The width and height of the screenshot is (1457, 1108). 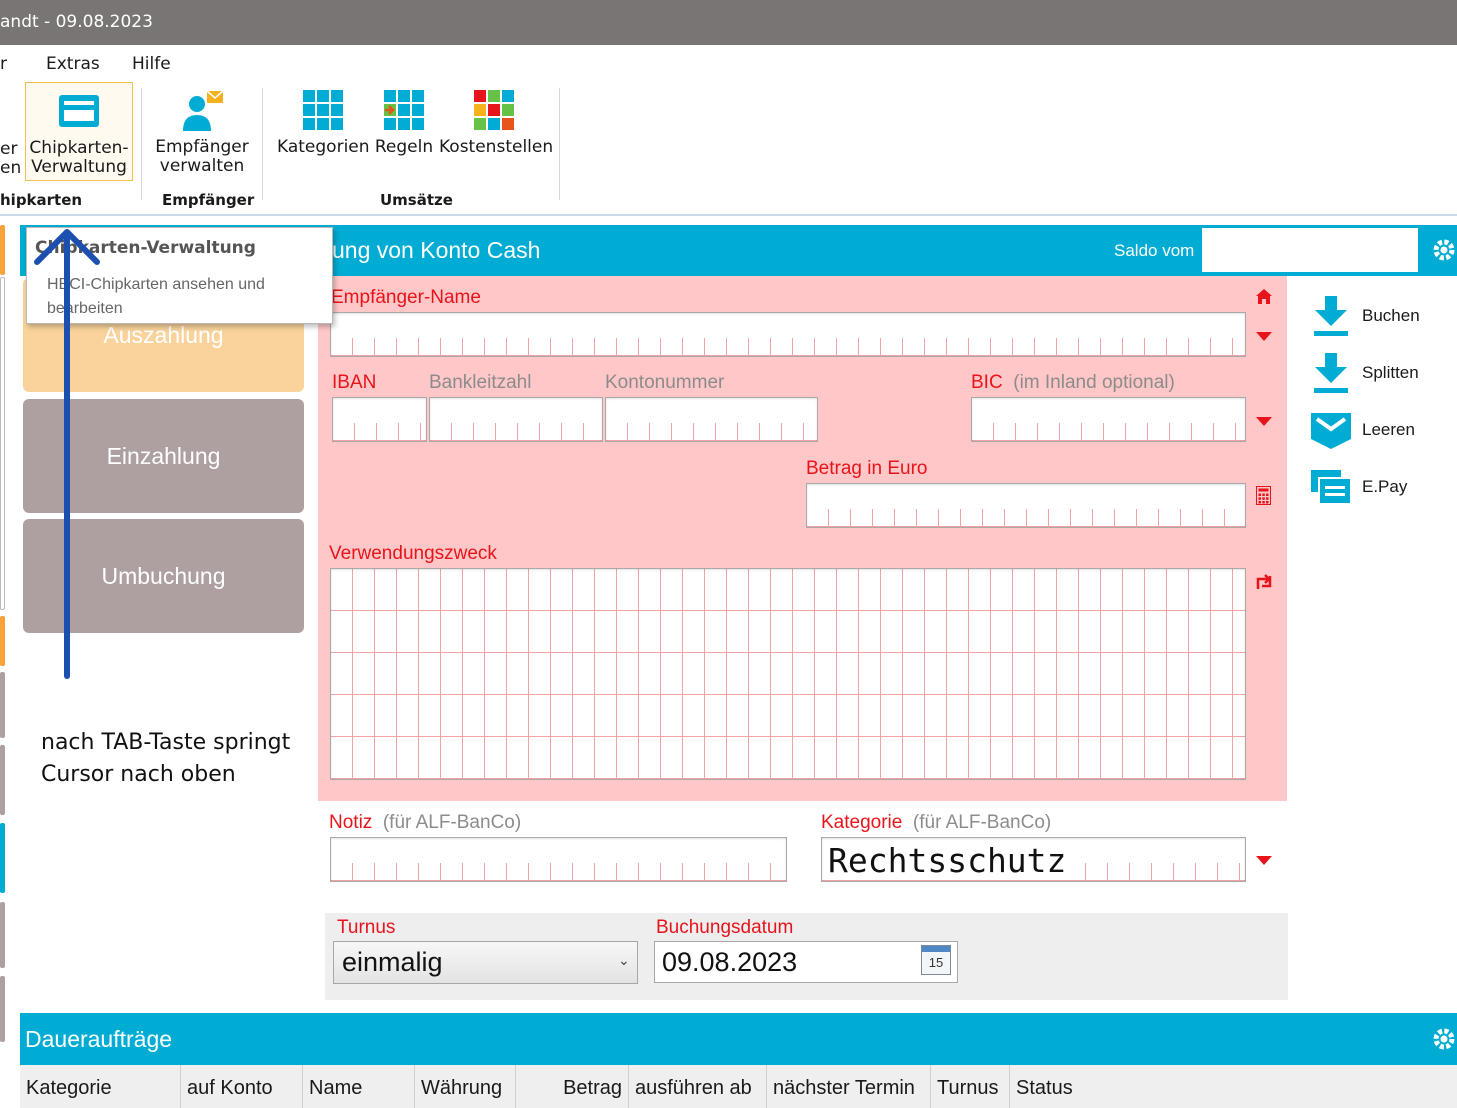 What do you see at coordinates (202, 147) in the screenshot?
I see `empfaenger-line1: Empfänger` at bounding box center [202, 147].